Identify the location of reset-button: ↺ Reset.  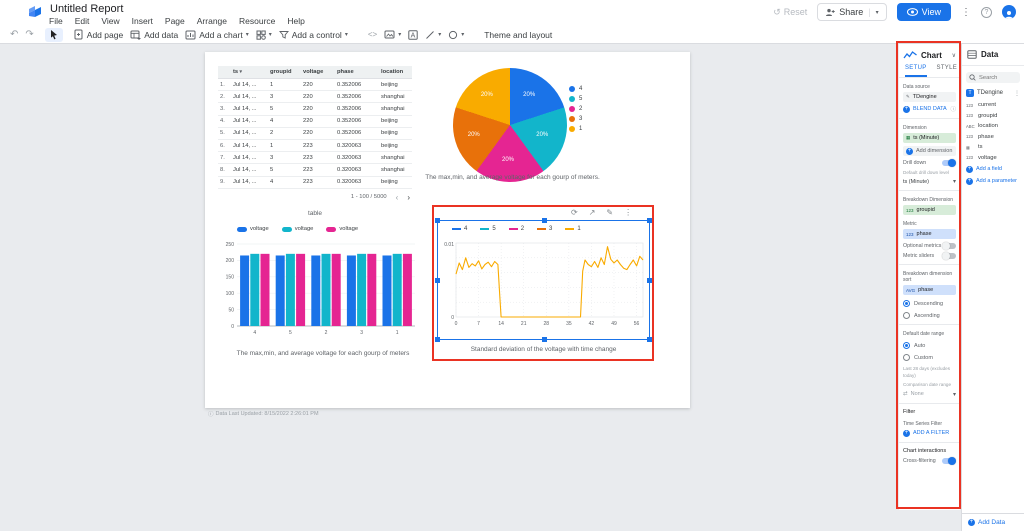
(790, 12).